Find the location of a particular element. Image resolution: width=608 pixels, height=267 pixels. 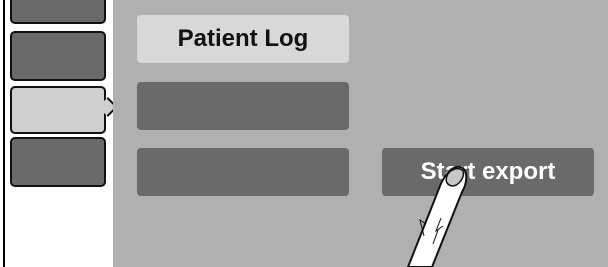

patient-log-button: Patient Log is located at coordinates (243, 39).